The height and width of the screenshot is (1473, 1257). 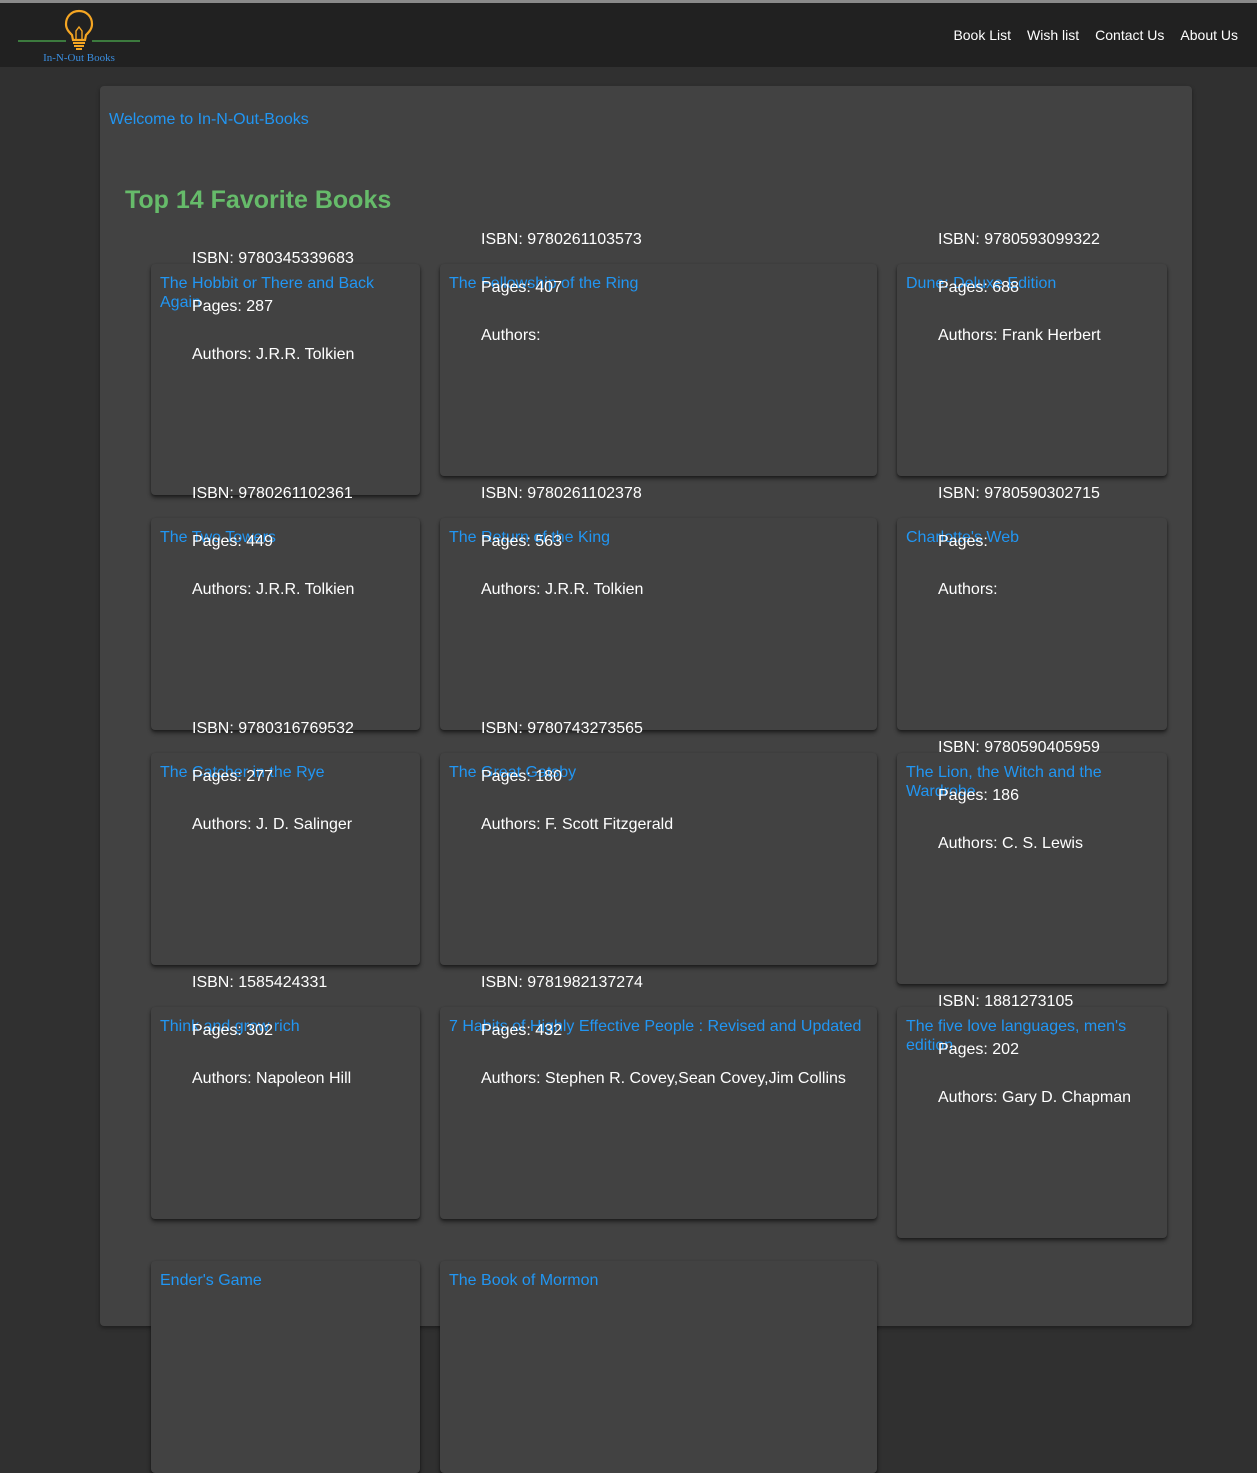 I want to click on book-authors: Authors: Frank Herbert, so click(x=1019, y=350).